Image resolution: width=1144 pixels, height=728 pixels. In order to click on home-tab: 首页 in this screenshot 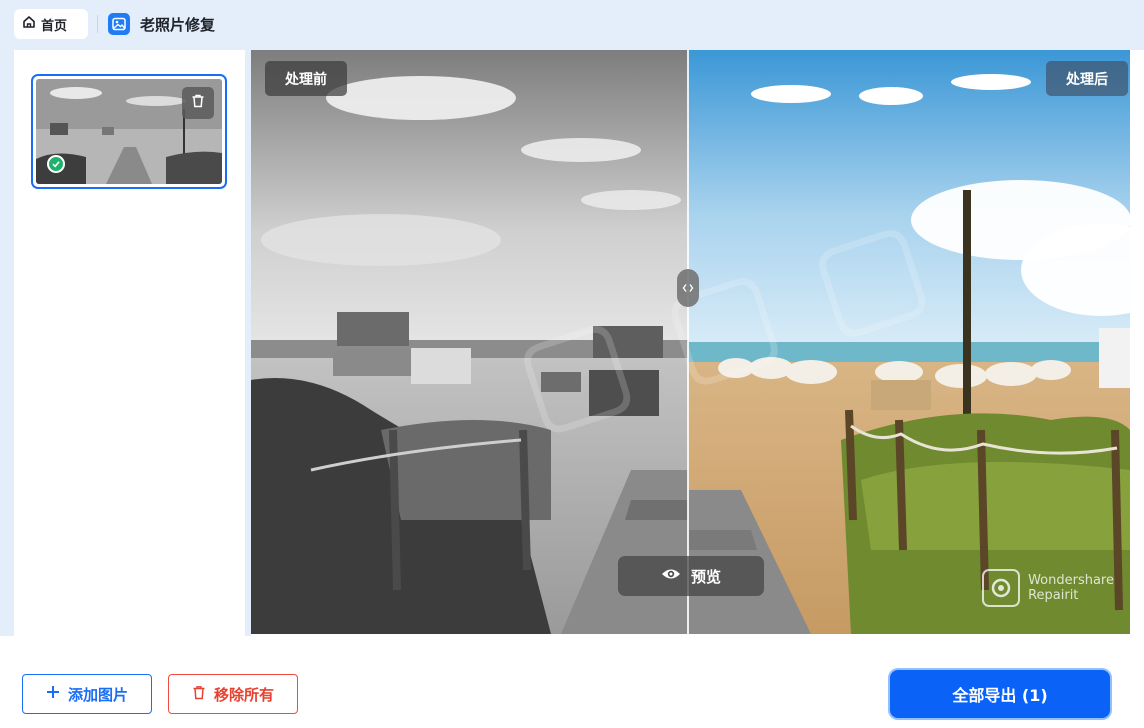, I will do `click(51, 24)`.